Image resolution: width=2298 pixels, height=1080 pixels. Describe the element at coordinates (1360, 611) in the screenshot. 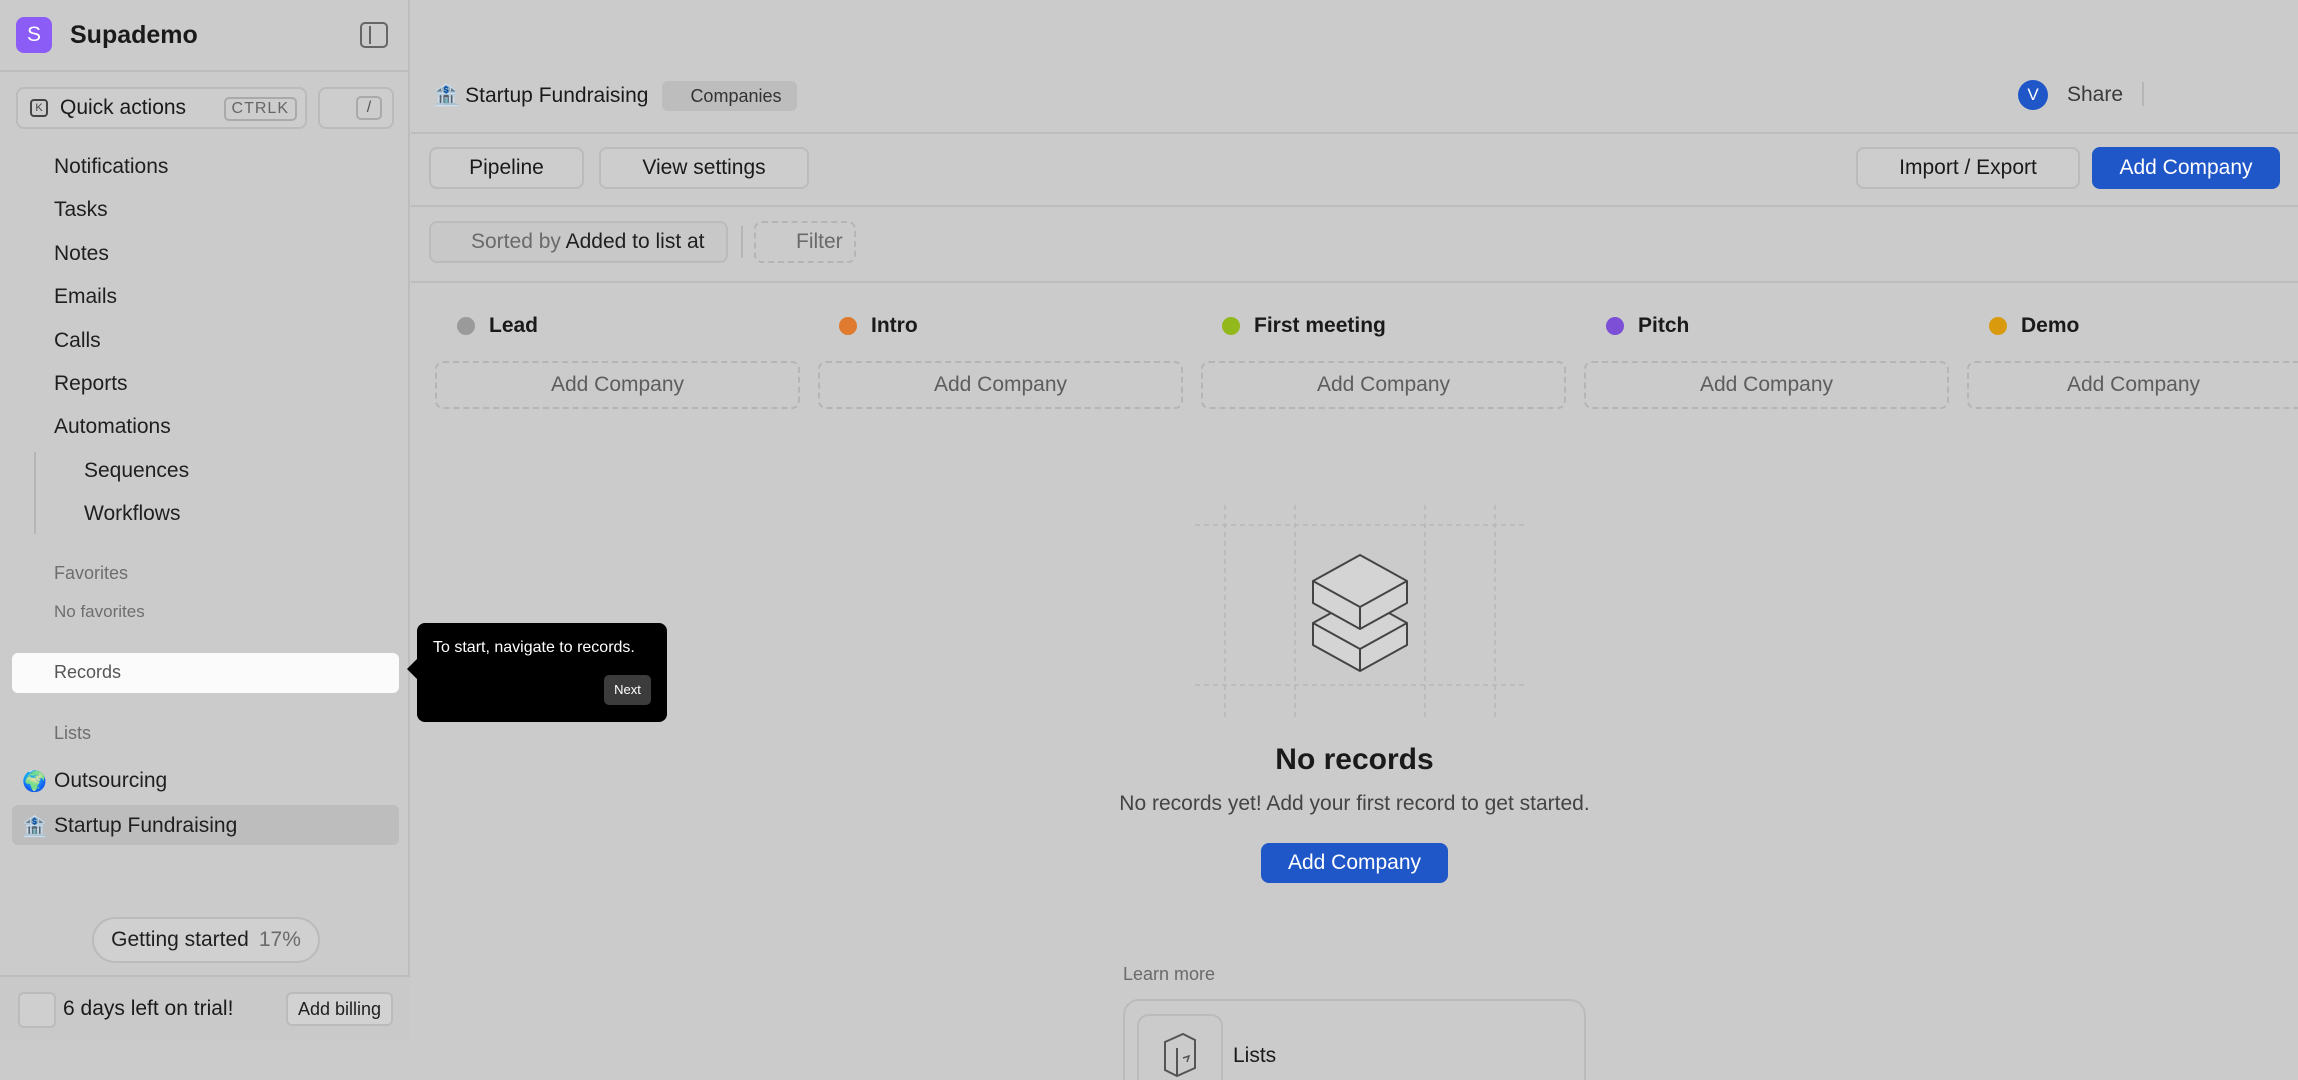

I see `empty-boxes-icon` at that location.